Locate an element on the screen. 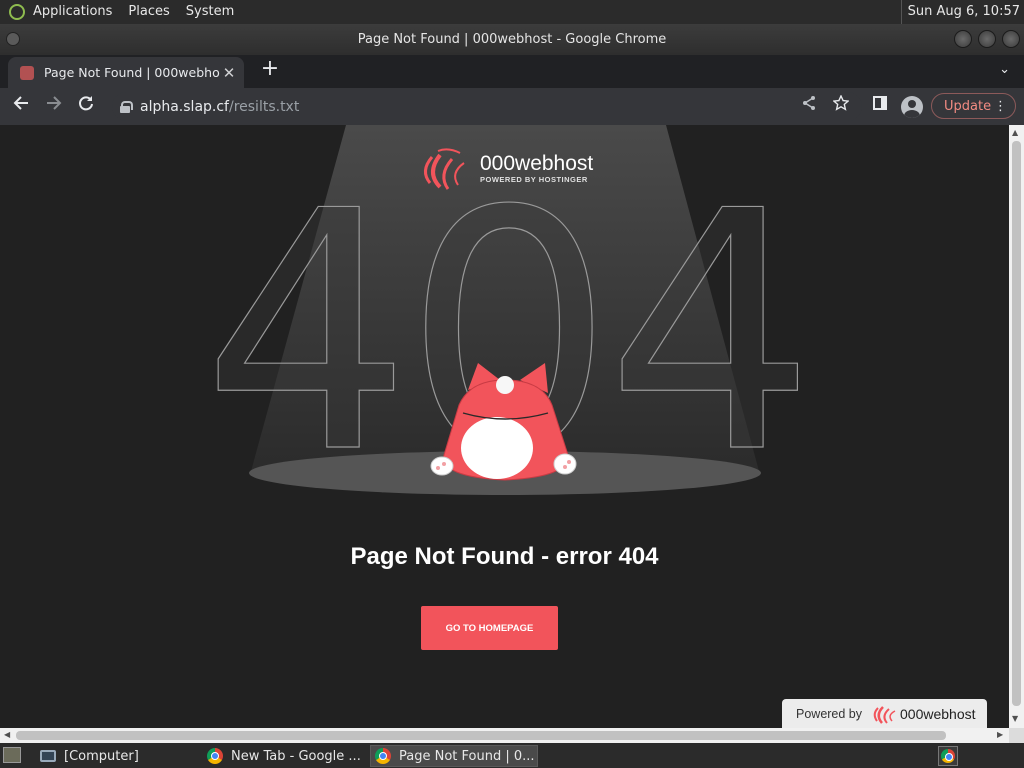  forward-arrow-icon is located at coordinates (54, 106).